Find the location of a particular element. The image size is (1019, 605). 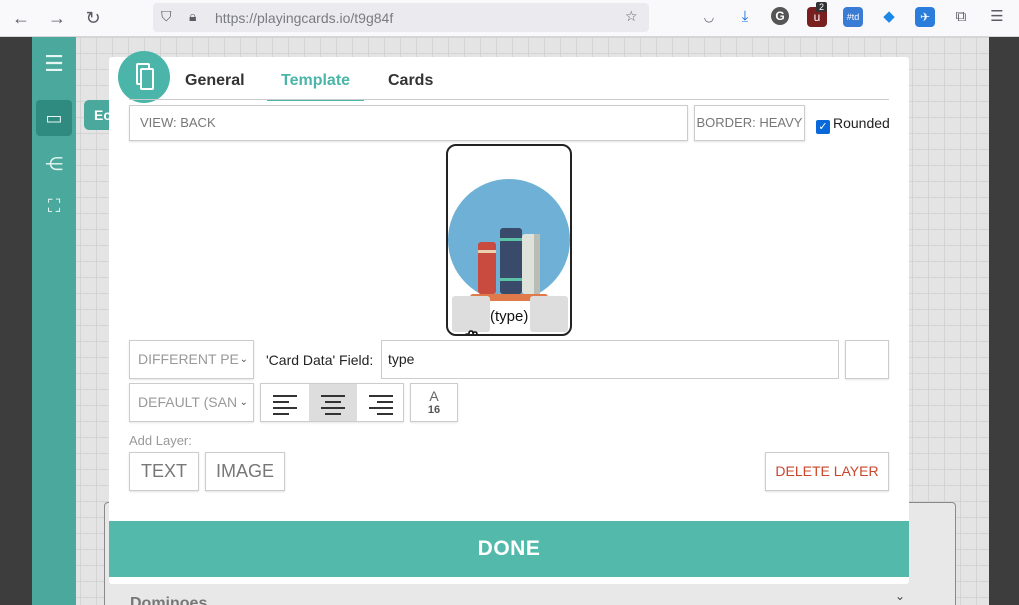

share-icon: ⋲ is located at coordinates (54, 164).